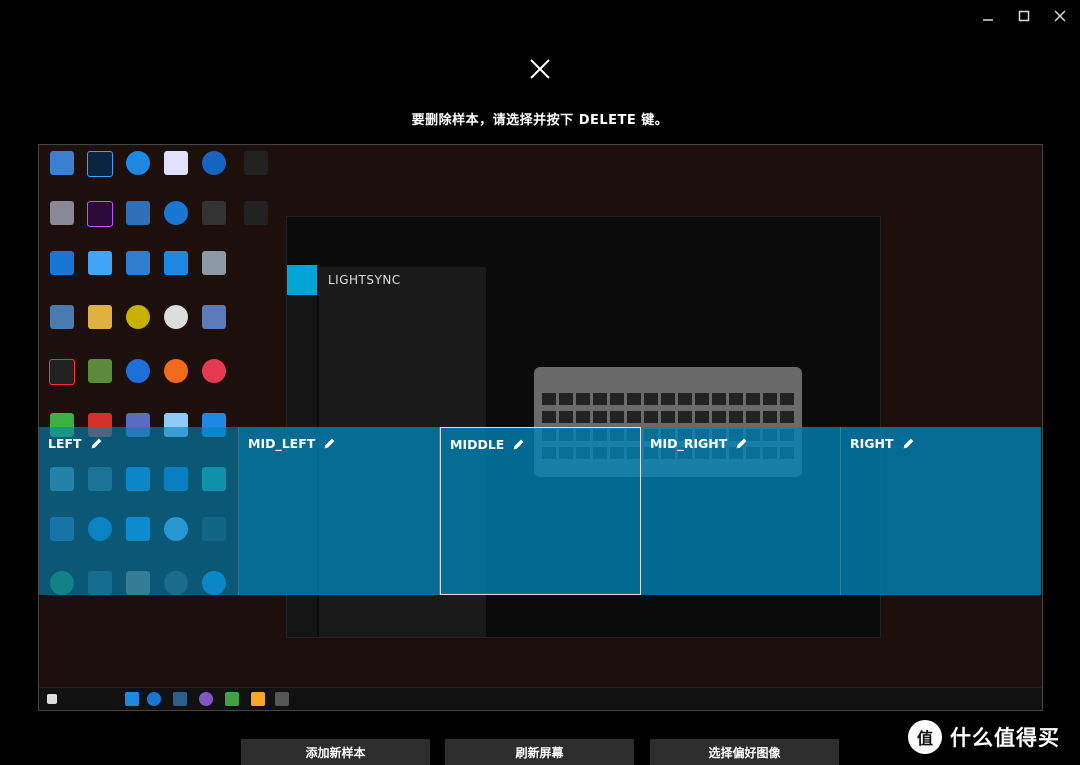 The image size is (1080, 765). What do you see at coordinates (335, 752) in the screenshot?
I see `add-sample-button: 添加新样本` at bounding box center [335, 752].